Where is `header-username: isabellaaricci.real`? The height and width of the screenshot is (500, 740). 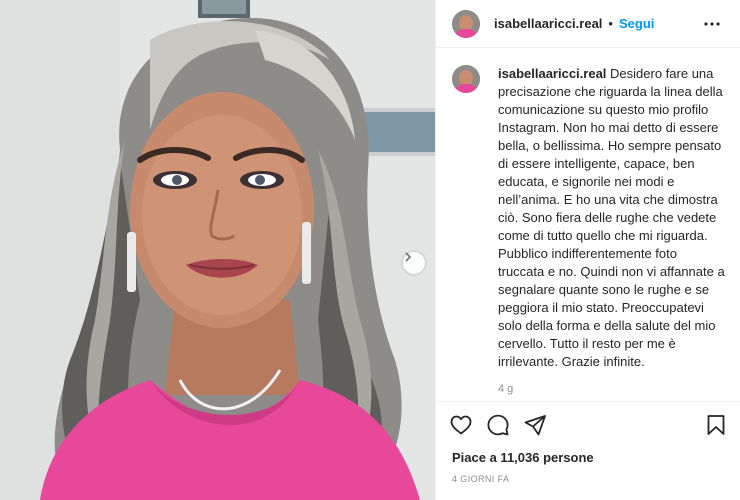 header-username: isabellaaricci.real is located at coordinates (548, 23).